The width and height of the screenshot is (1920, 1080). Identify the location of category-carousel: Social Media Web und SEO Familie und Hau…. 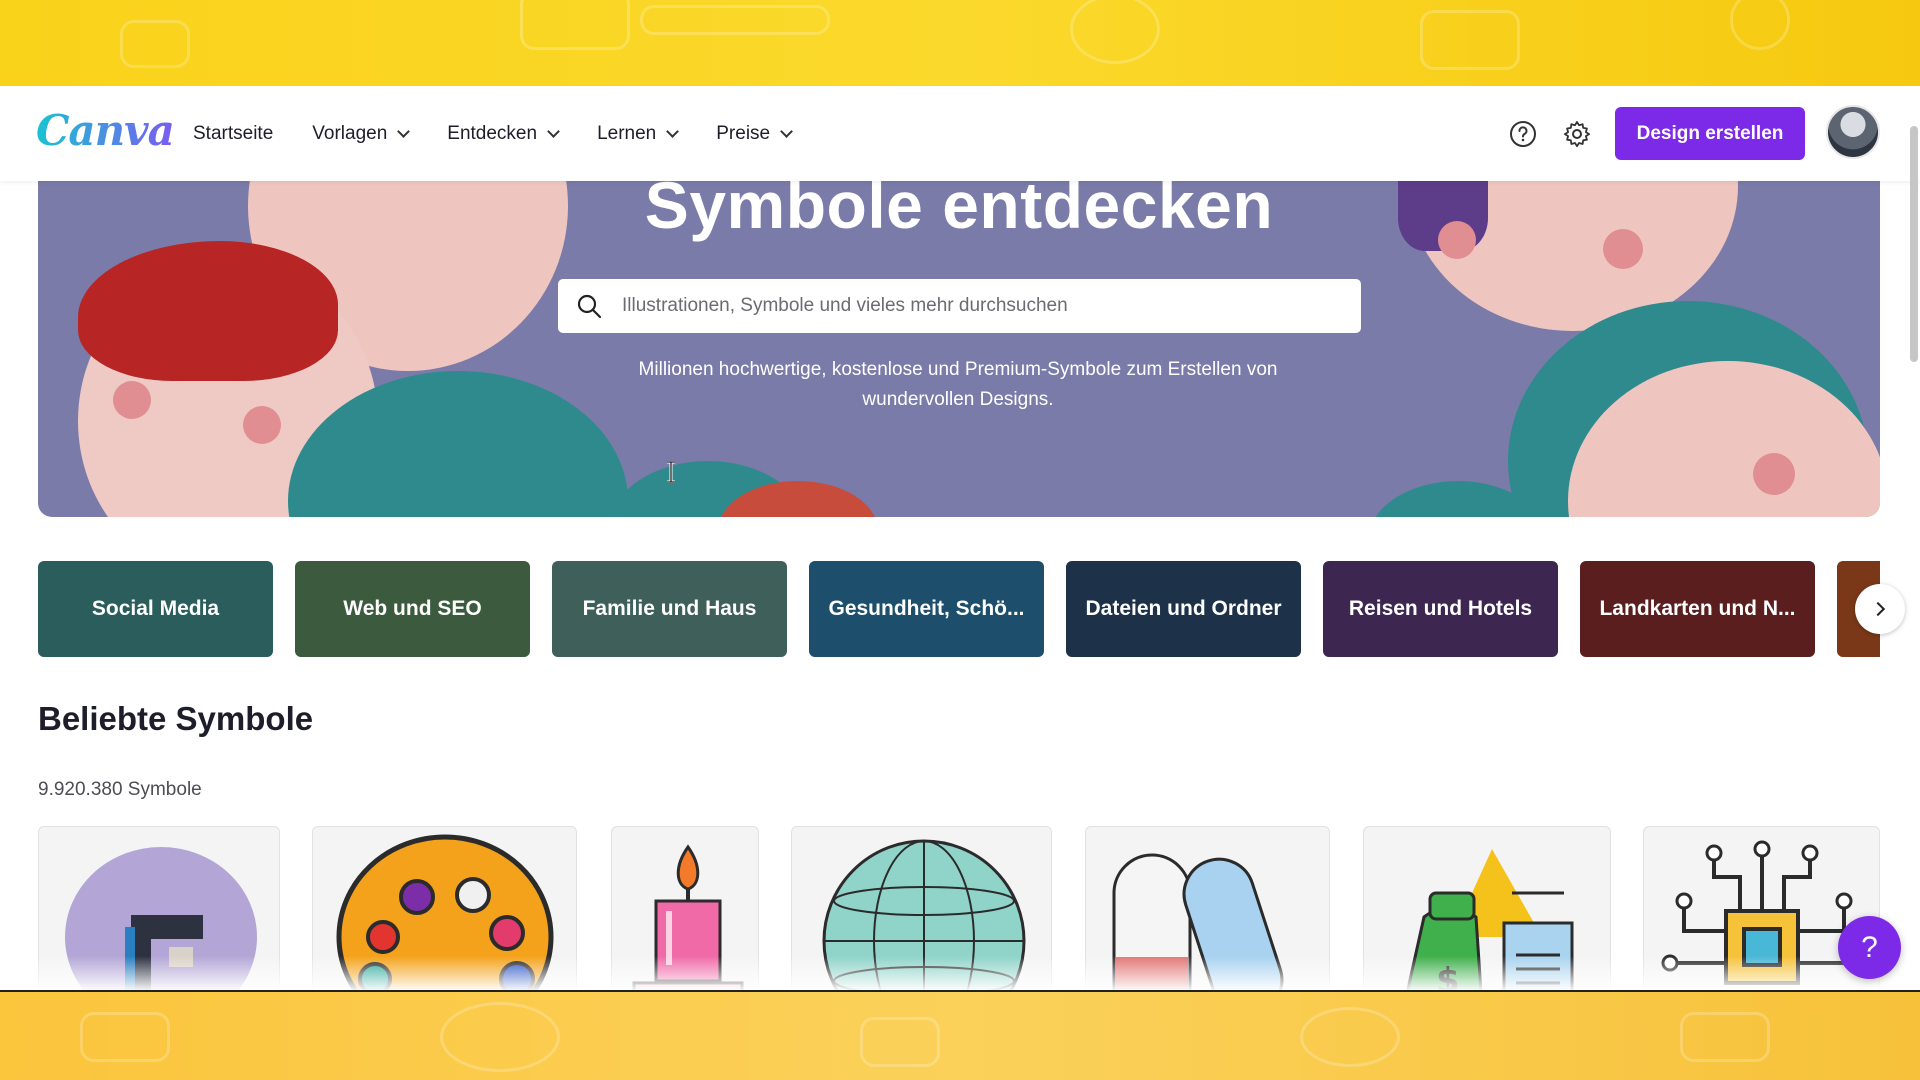
(959, 609).